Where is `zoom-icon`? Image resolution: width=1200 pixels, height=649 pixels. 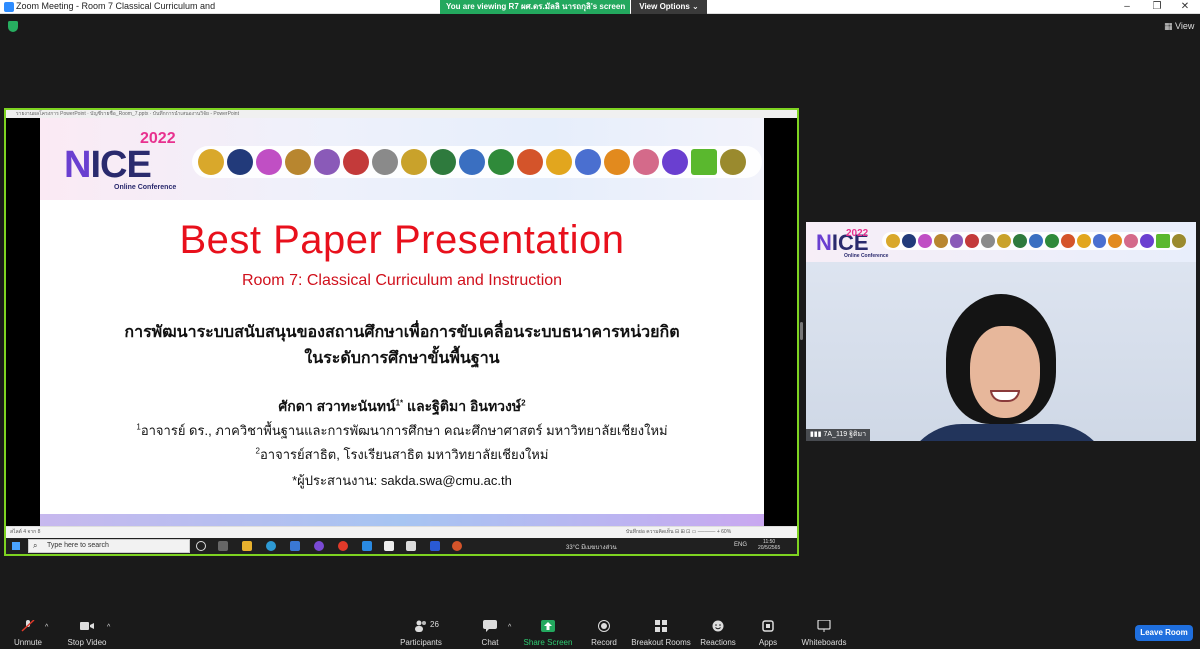
zoom-icon is located at coordinates (367, 546).